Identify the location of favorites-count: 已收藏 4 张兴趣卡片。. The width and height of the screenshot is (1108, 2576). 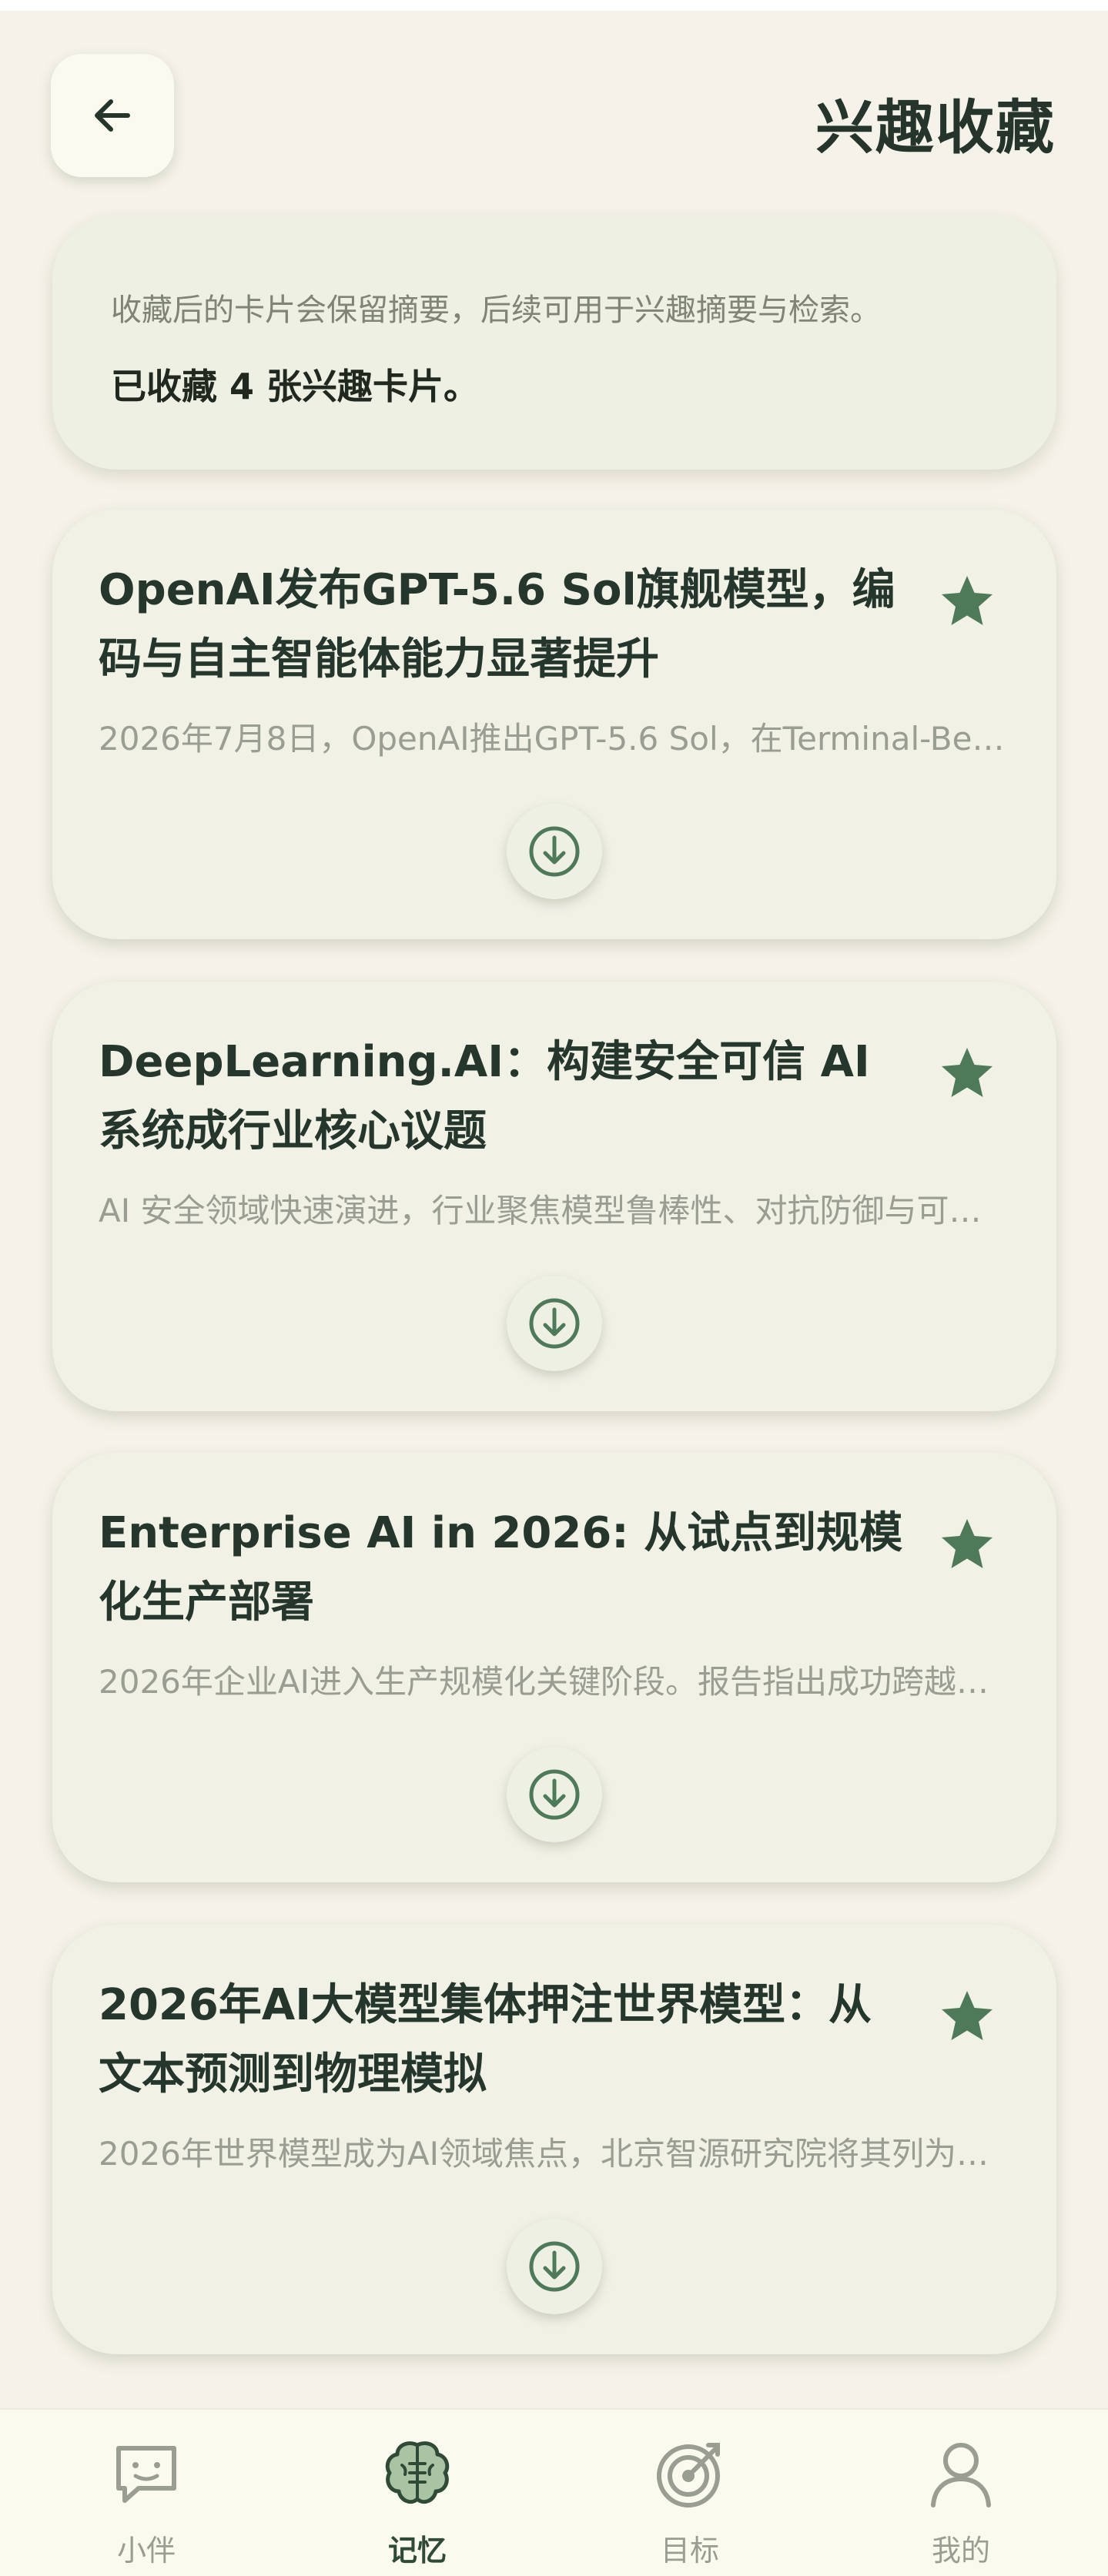
(295, 387).